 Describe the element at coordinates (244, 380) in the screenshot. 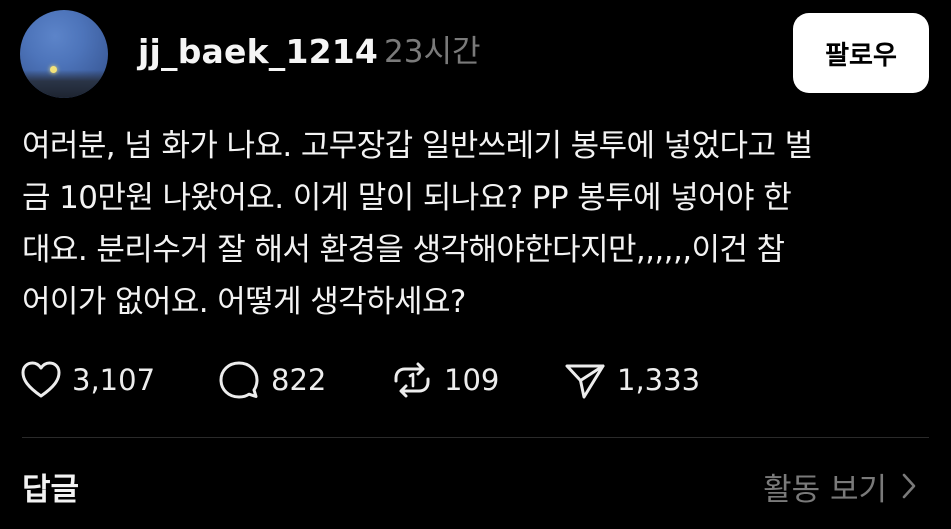

I see `comment-bubble-icon` at that location.